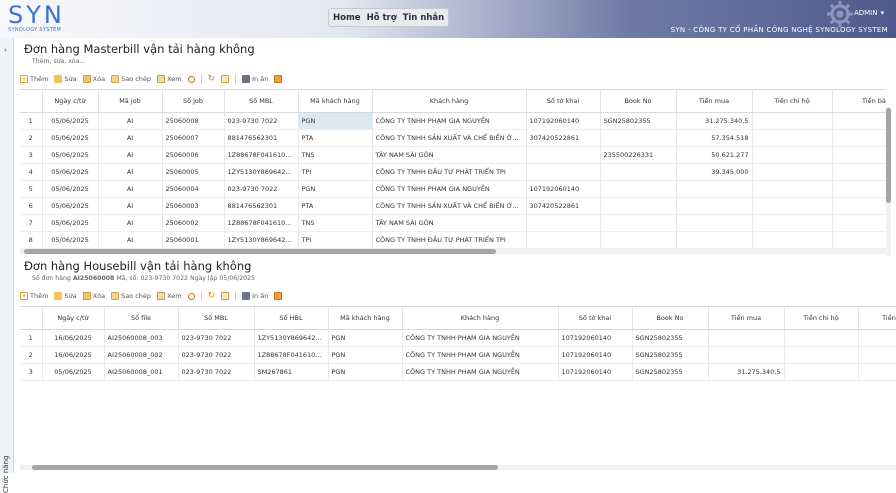  Describe the element at coordinates (877, 318) in the screenshot. I see `house-column-header: Tiền` at that location.